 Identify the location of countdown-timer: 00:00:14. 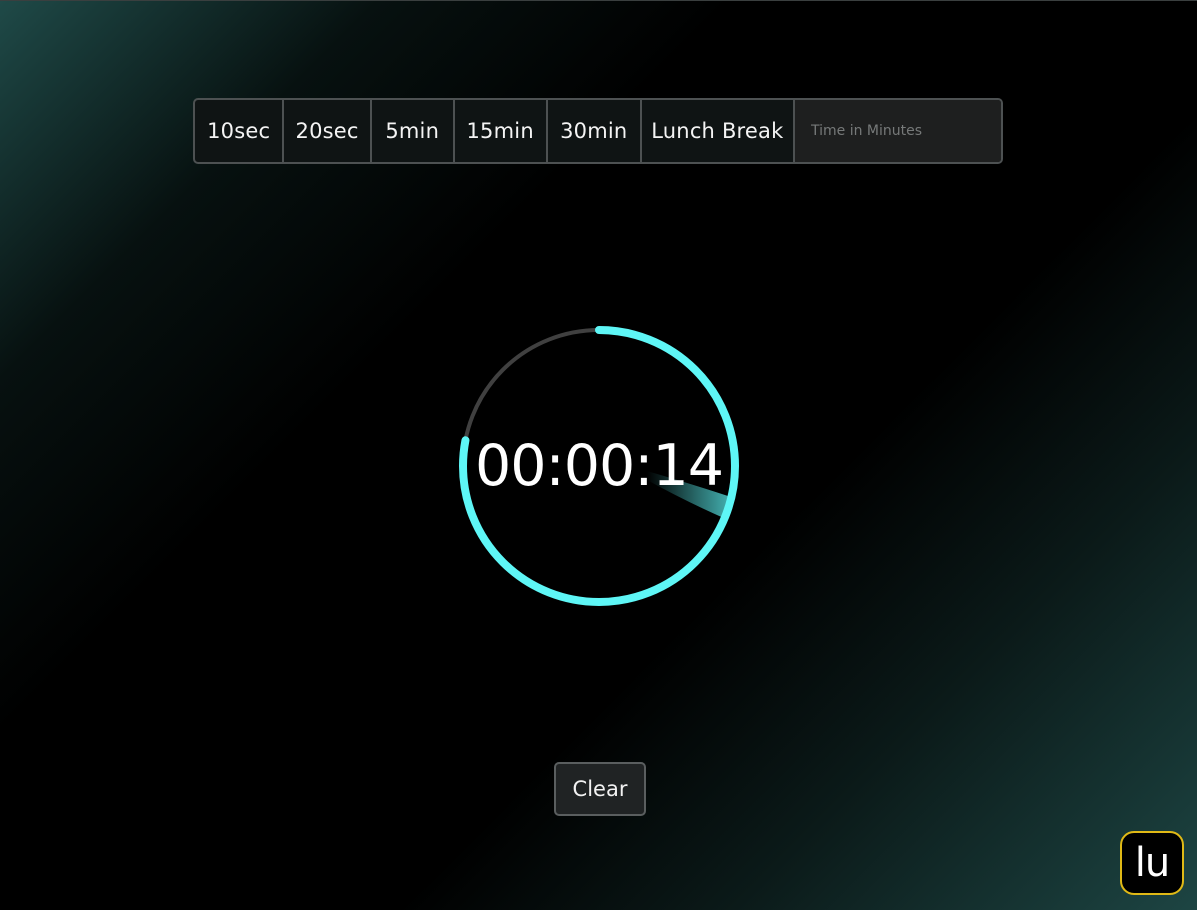
(599, 466).